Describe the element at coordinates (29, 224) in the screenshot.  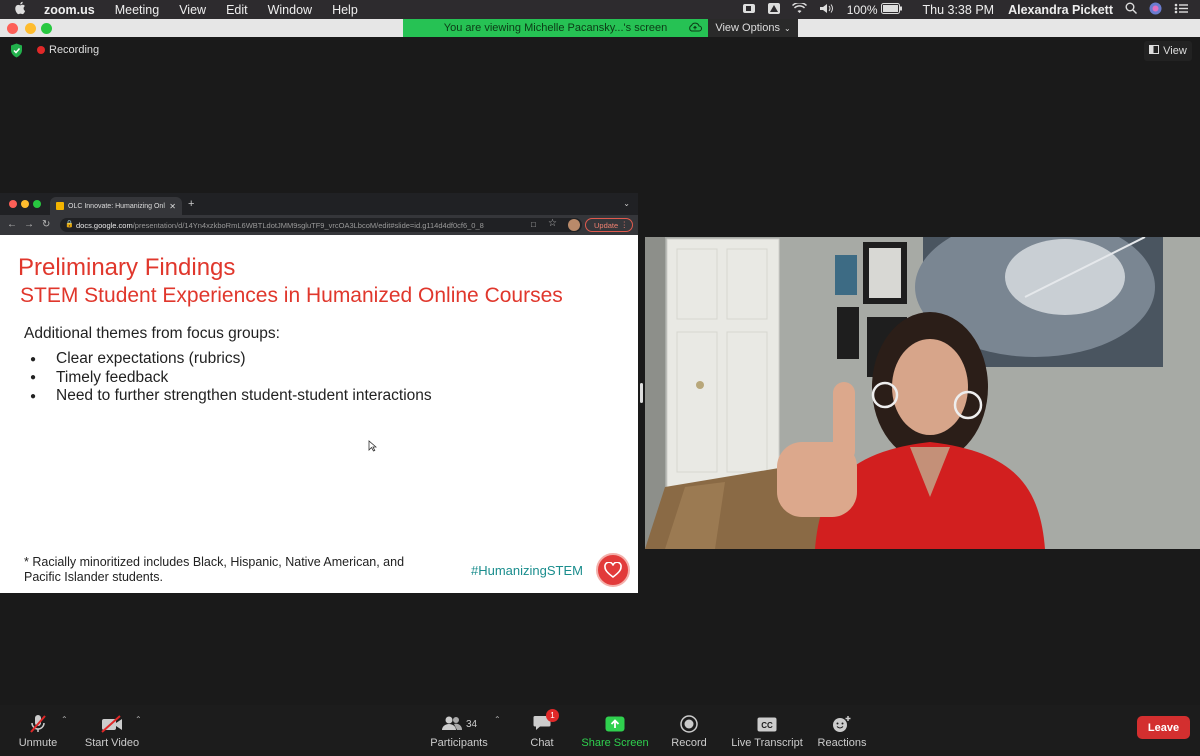
I see `forward-arrow-icon: →` at that location.